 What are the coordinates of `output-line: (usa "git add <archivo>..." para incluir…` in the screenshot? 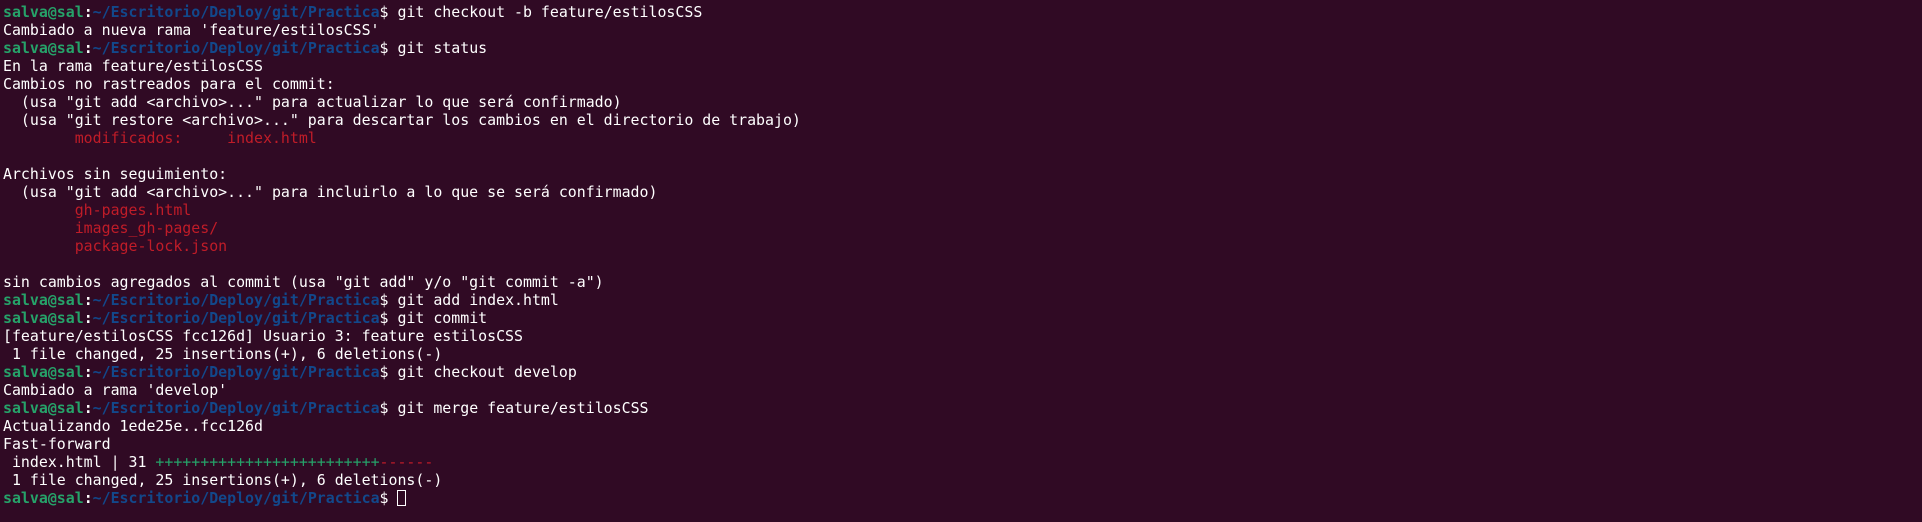 It's located at (962, 192).